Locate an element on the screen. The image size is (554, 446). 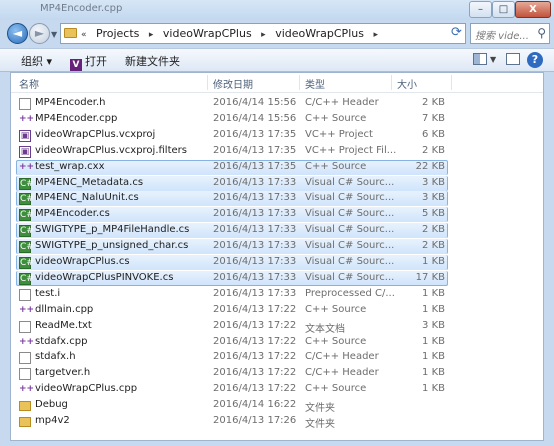
file-type: 文本文档 is located at coordinates (325, 329).